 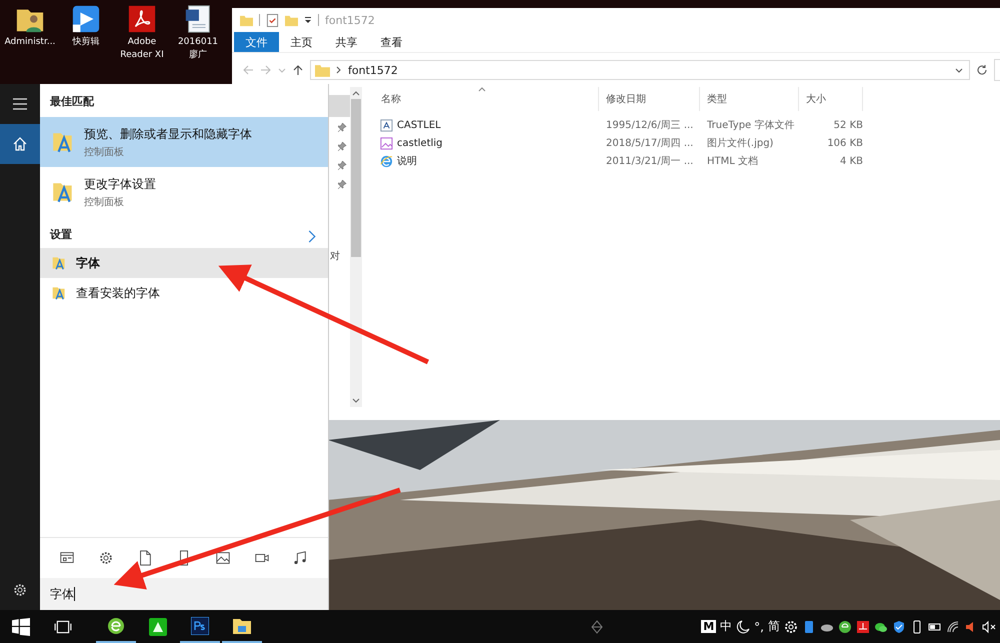 What do you see at coordinates (356, 247) in the screenshot?
I see `scrollbar` at bounding box center [356, 247].